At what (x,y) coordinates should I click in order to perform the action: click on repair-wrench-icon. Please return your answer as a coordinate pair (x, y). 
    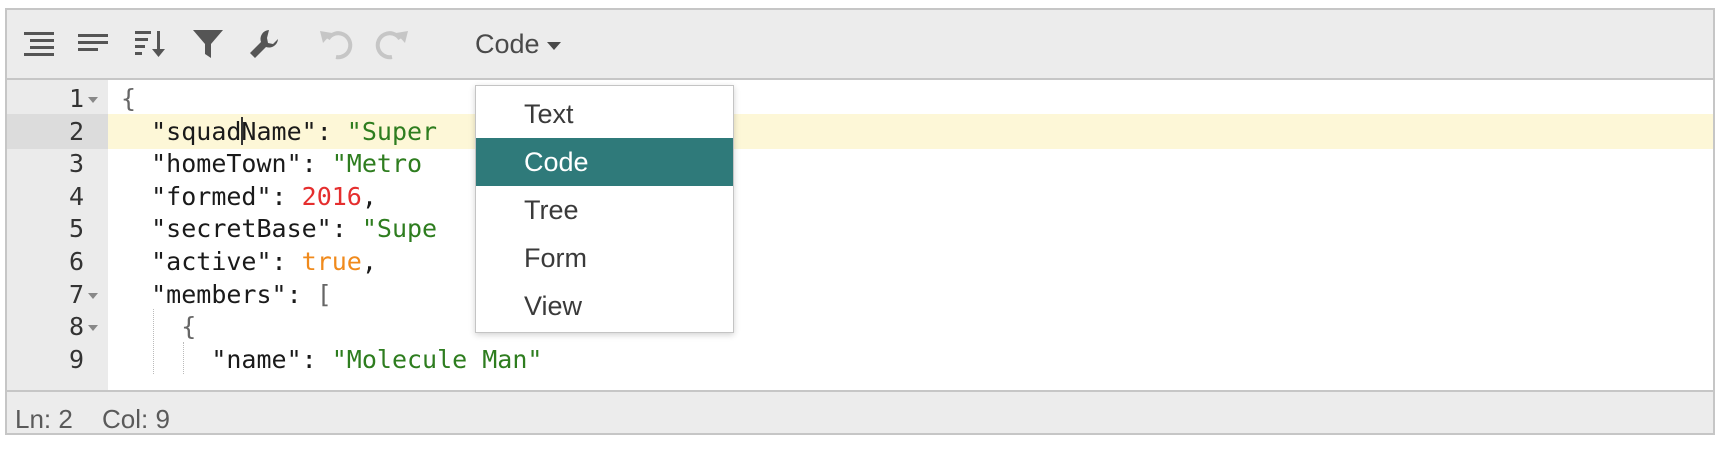
    Looking at the image, I should click on (264, 44).